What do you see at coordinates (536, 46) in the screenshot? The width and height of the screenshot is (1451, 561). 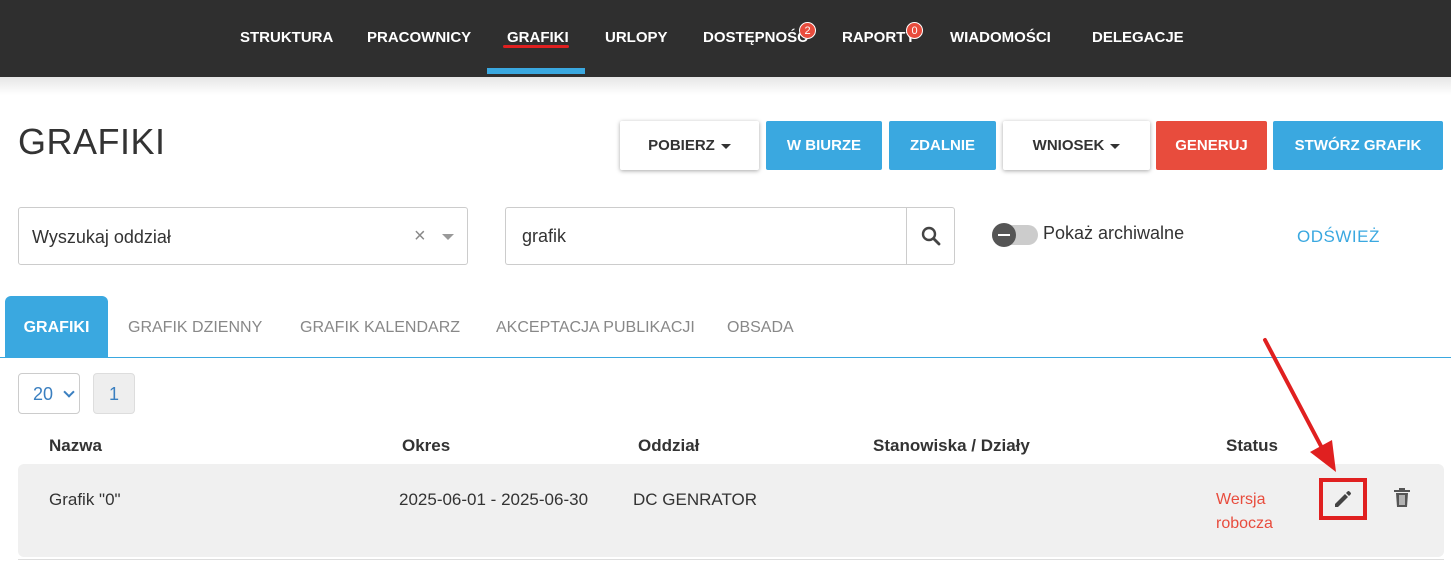 I see `annotation-underline` at bounding box center [536, 46].